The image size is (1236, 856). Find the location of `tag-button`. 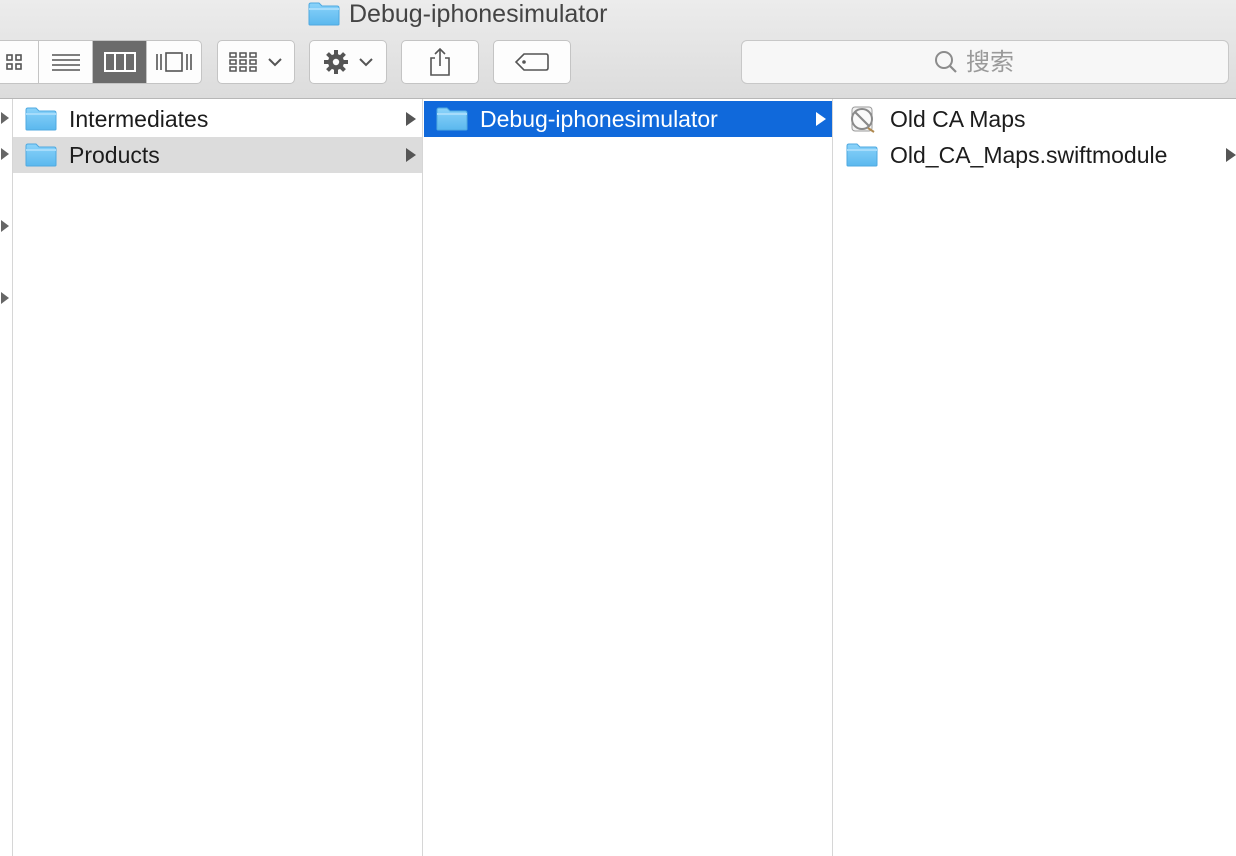

tag-button is located at coordinates (532, 62).